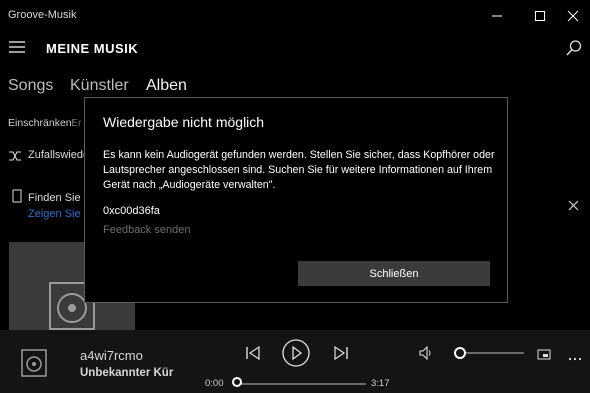 The height and width of the screenshot is (393, 590). I want to click on dialog-title: Wiedergabe nicht möglich, so click(184, 122).